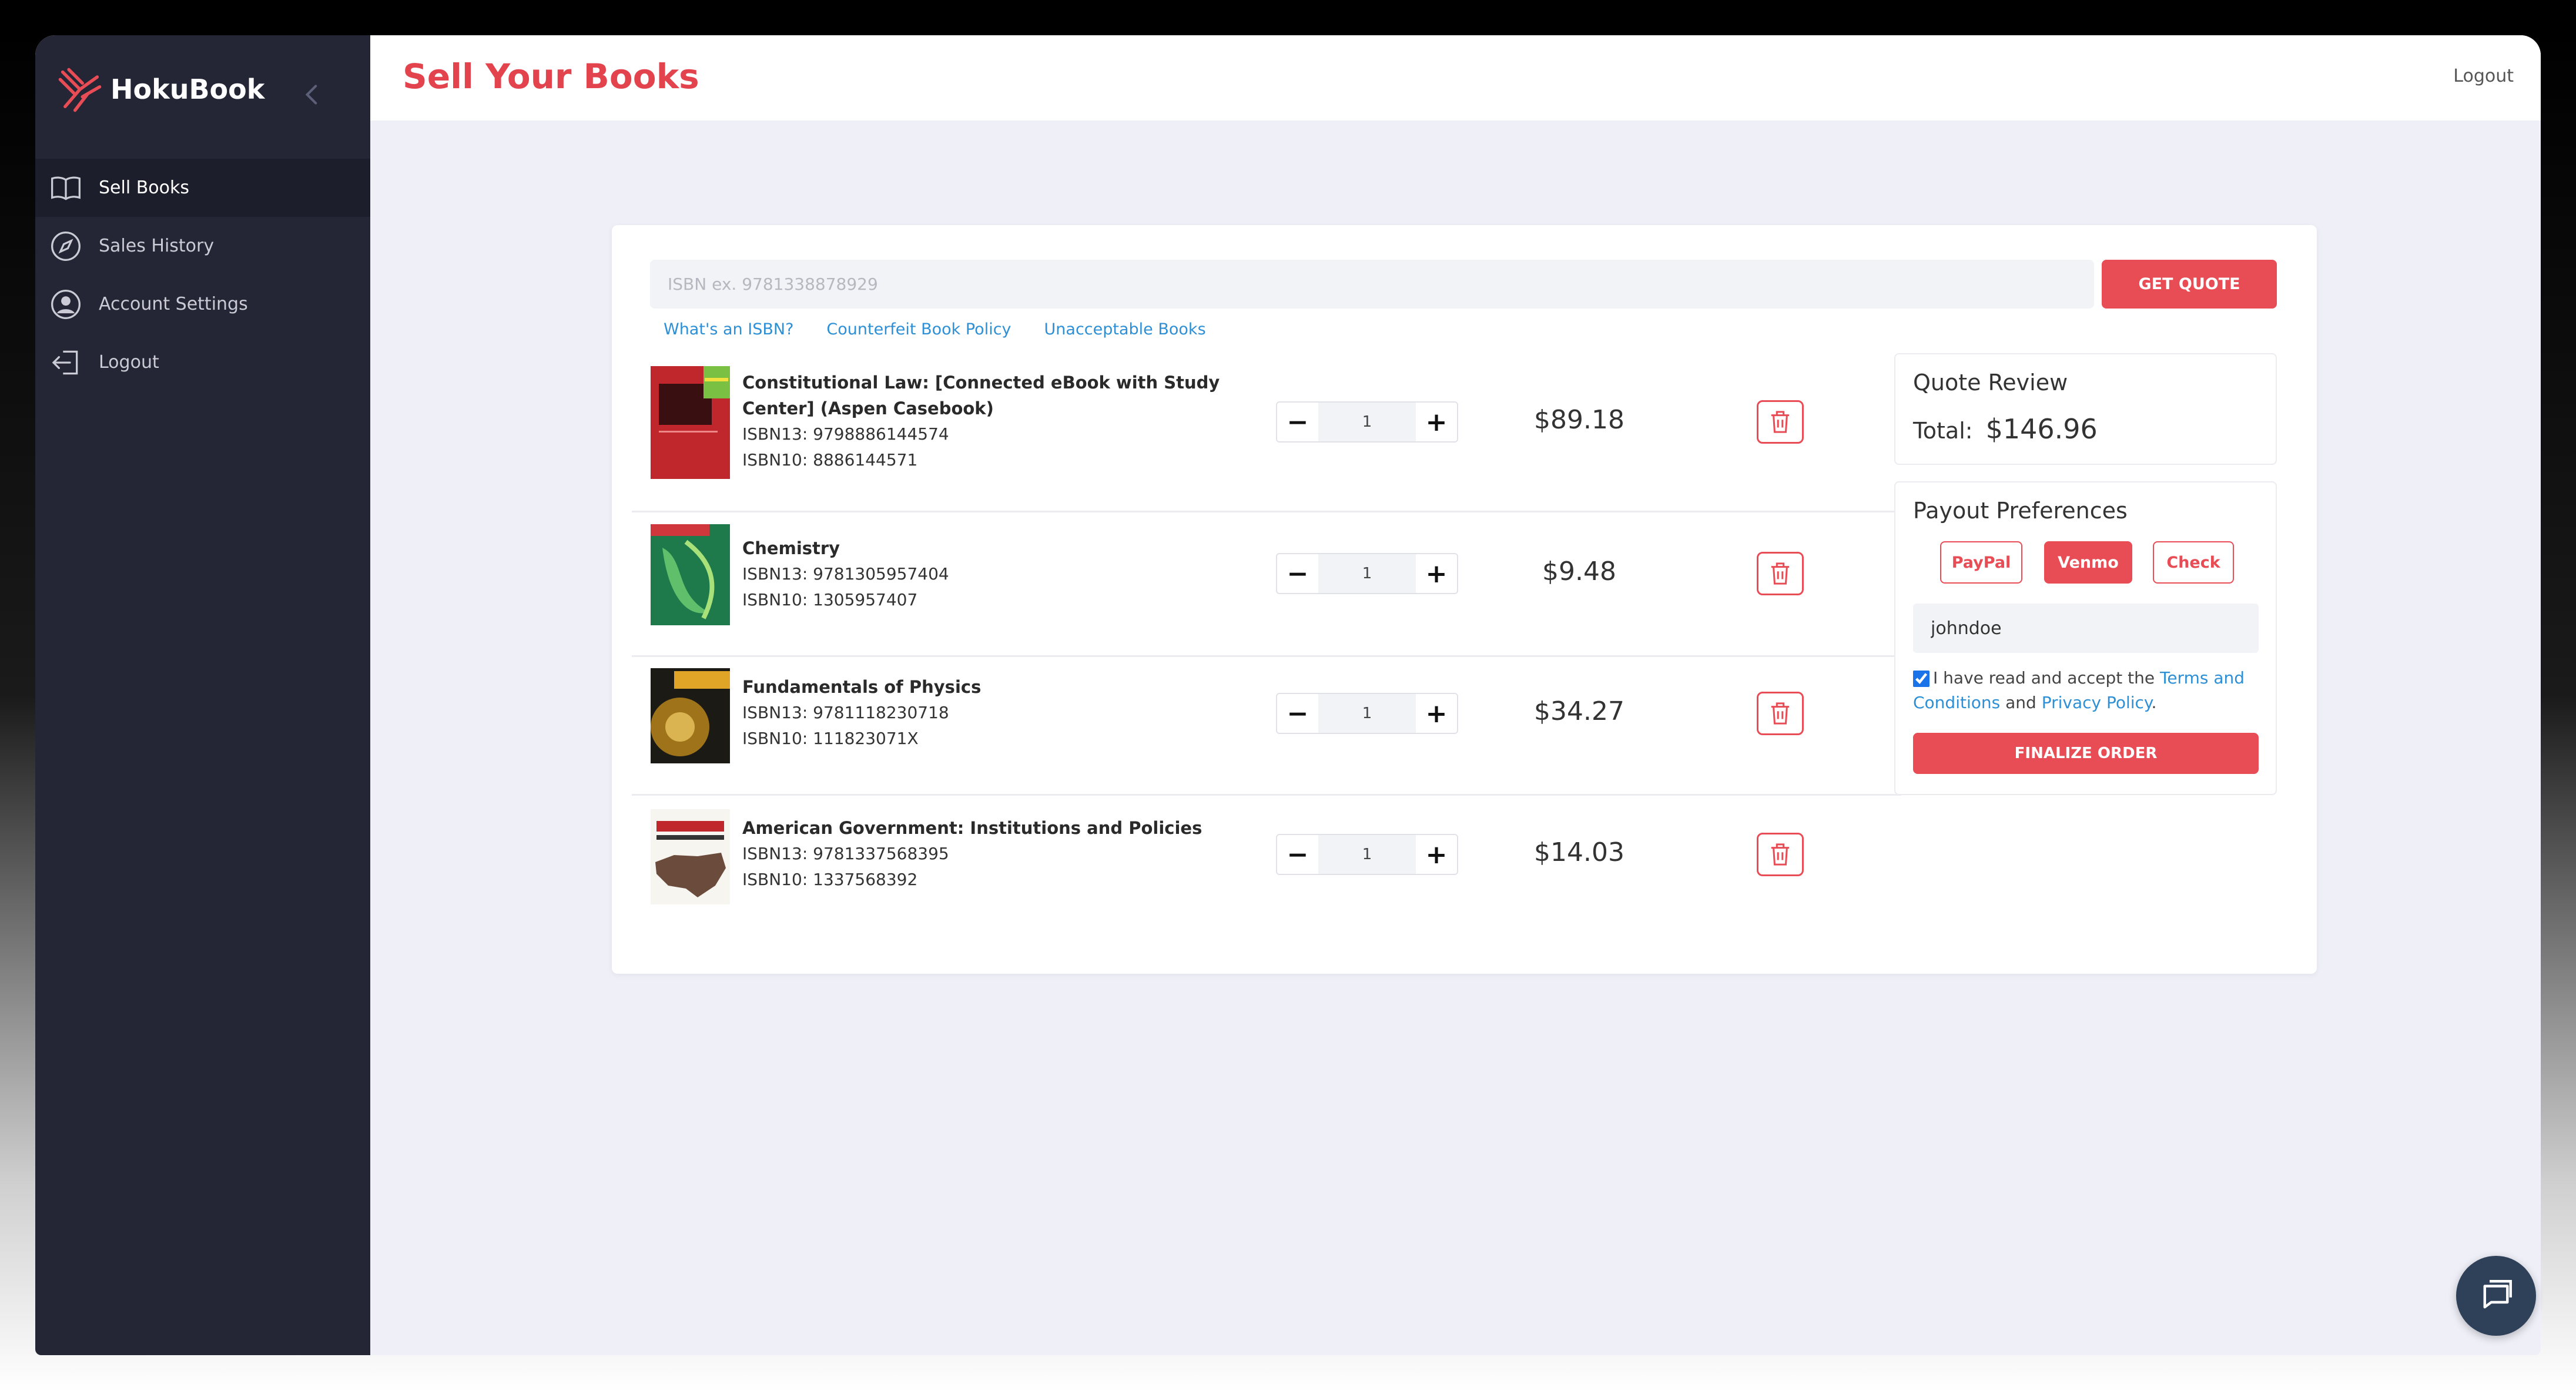 This screenshot has height=1391, width=2576. Describe the element at coordinates (2086, 754) in the screenshot. I see `finalize-order-button: FINALIZE ORDER` at that location.